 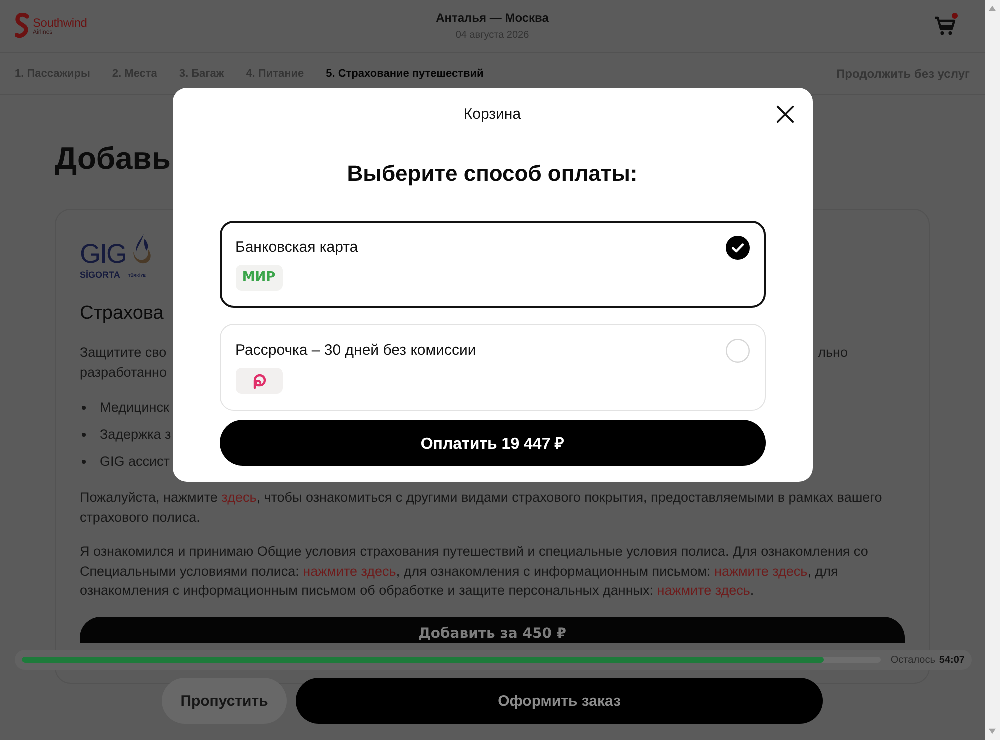 What do you see at coordinates (475, 571) in the screenshot?
I see `consent-note: Я ознакомился и принимаю Общие условия страхования путешествий и специальные условия полиса. Для ознакомления со Специальными условиями полиса: нажмите здесь, для ознакомления с информационным письмом: нажмите здесь, для ознакомления с информационным письмом об обработке и защите персональных данных: нажмите здесь.` at bounding box center [475, 571].